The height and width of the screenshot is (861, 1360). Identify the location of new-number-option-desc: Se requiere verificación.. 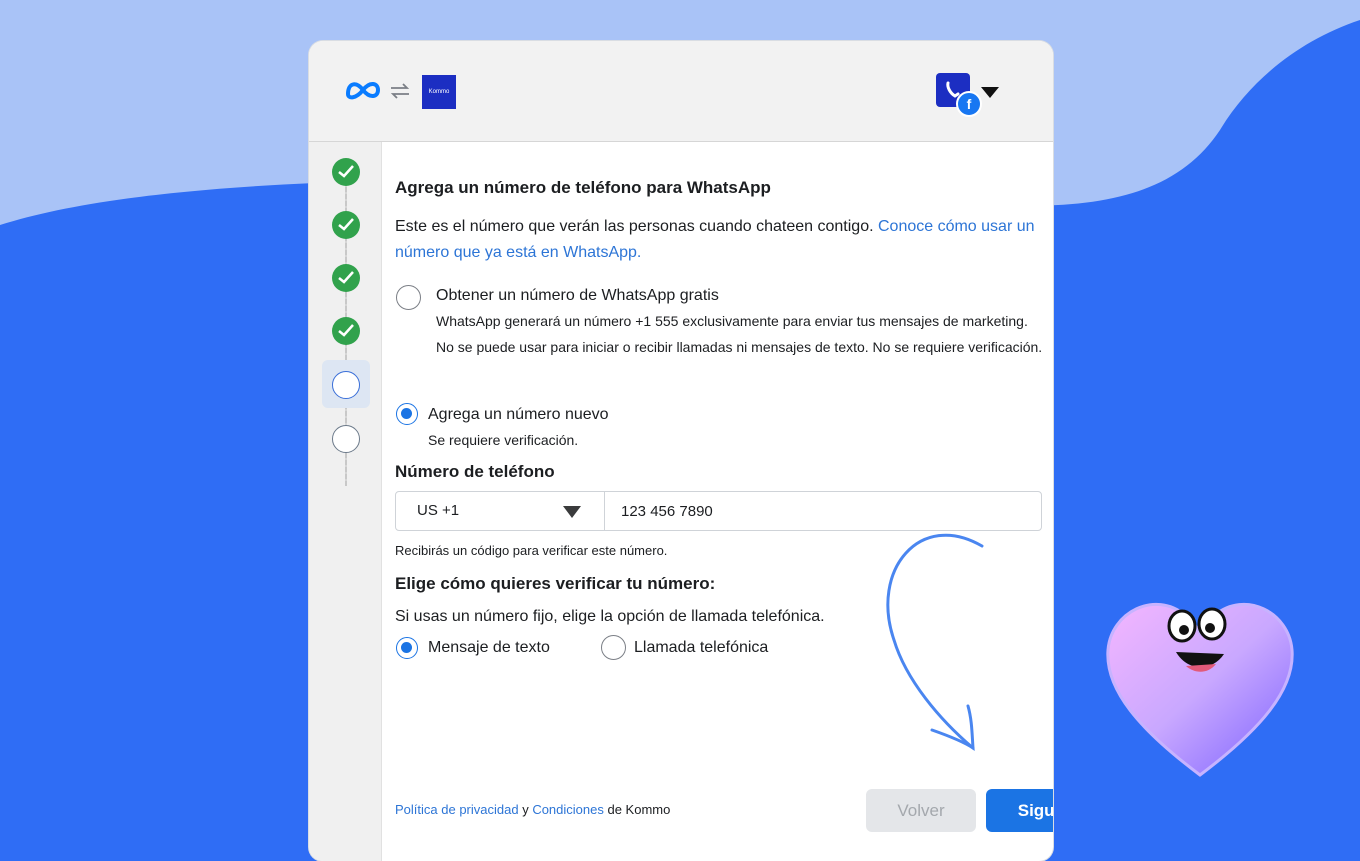
(503, 440).